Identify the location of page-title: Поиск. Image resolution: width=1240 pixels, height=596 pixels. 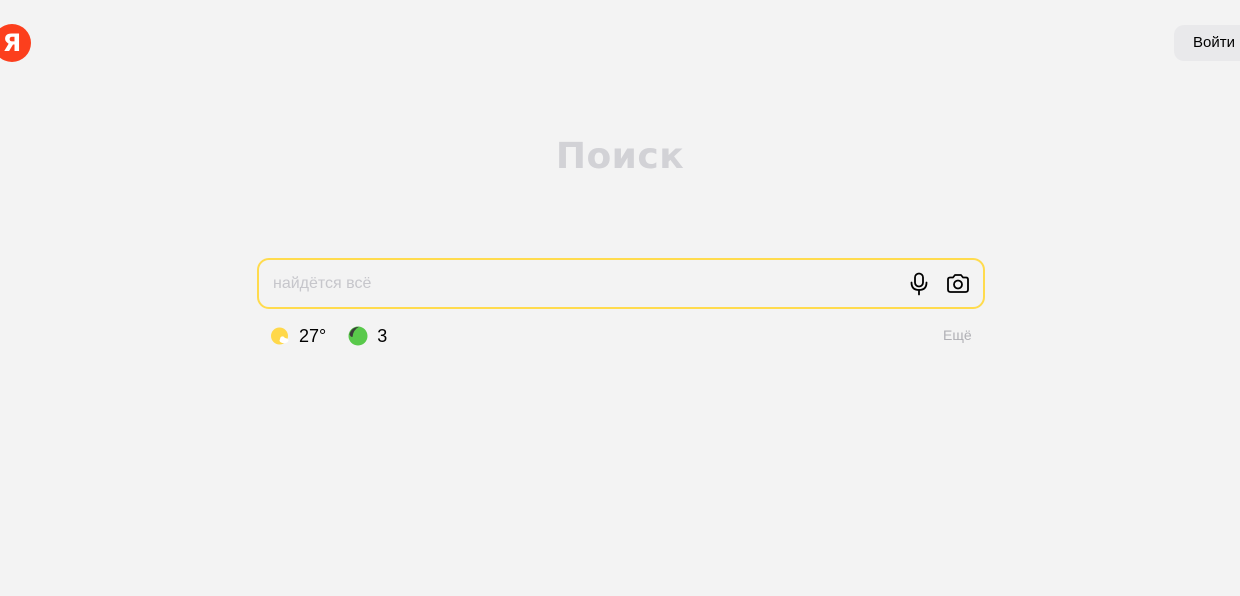
(620, 156).